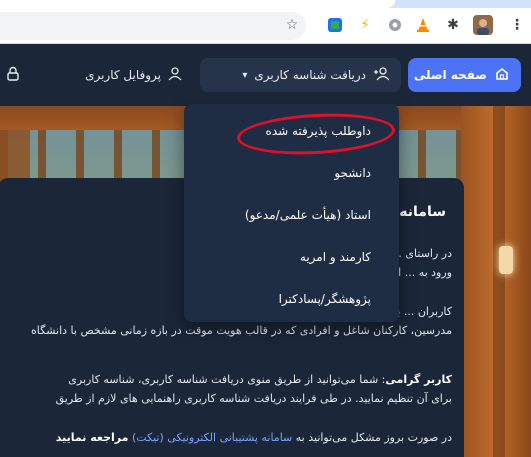 The width and height of the screenshot is (531, 457). Describe the element at coordinates (325, 299) in the screenshot. I see `menu-item-researcher: پژوهشگر/پسادکترا` at that location.